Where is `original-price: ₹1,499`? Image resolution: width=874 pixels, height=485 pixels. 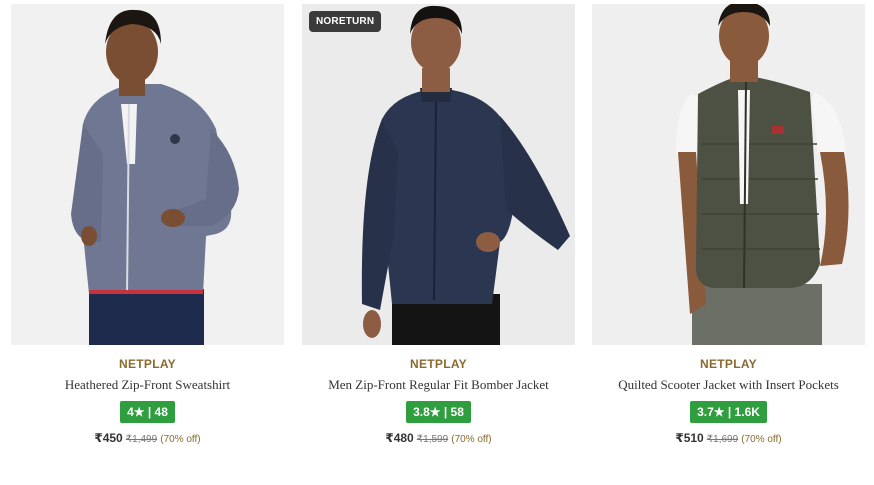
original-price: ₹1,499 is located at coordinates (141, 439).